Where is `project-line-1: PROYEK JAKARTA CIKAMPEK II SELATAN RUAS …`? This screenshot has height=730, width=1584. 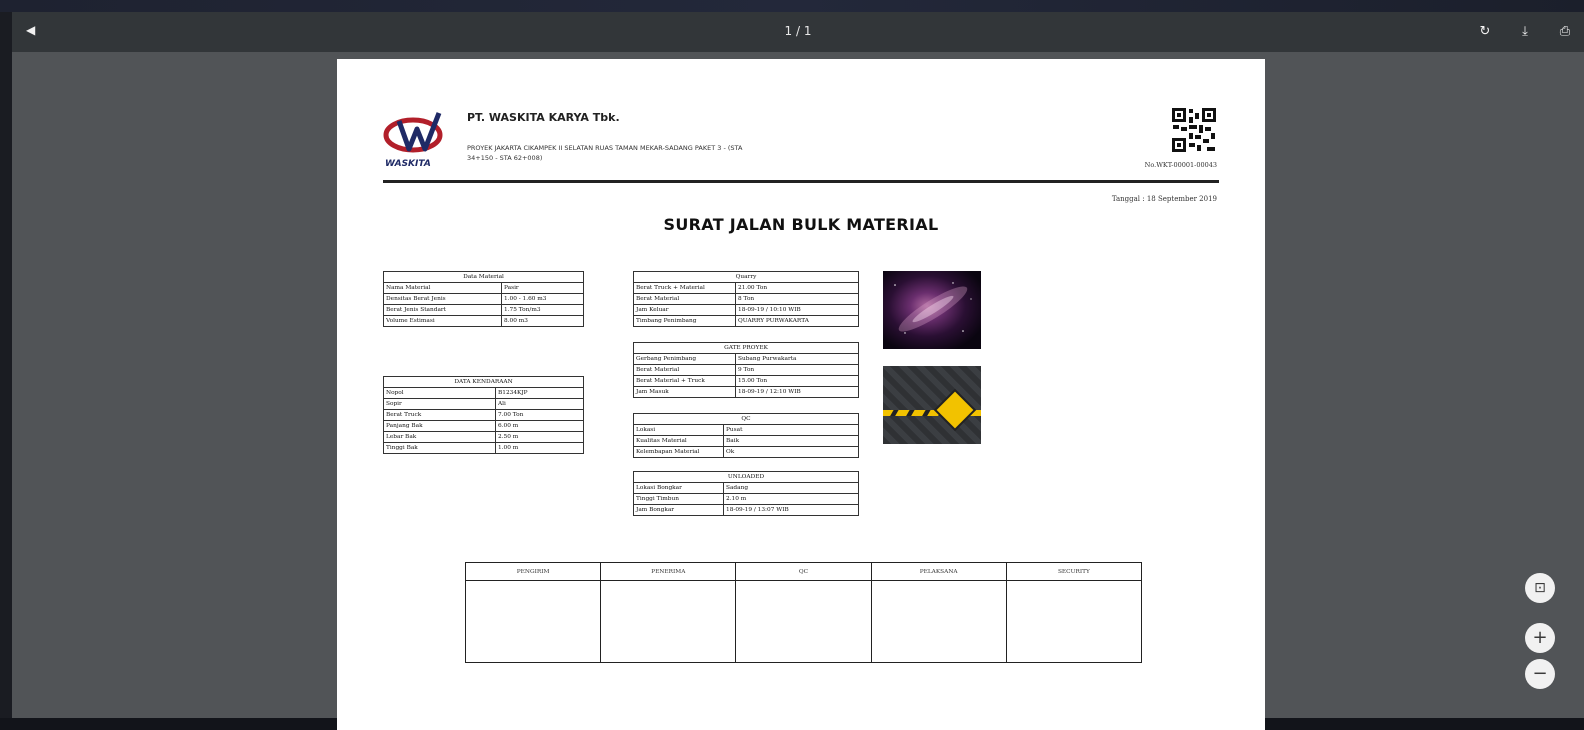 project-line-1: PROYEK JAKARTA CIKAMPEK II SELATAN RUAS … is located at coordinates (605, 148).